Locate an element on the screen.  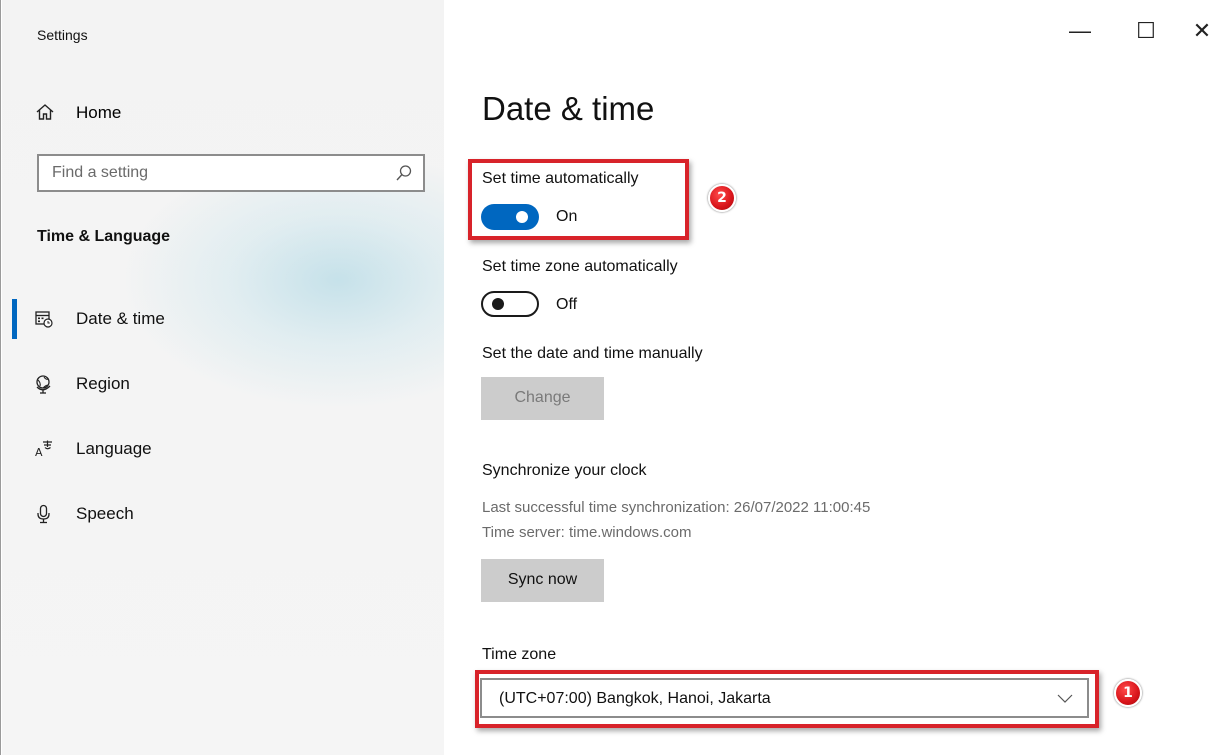
language-icon: A is located at coordinates (44, 449).